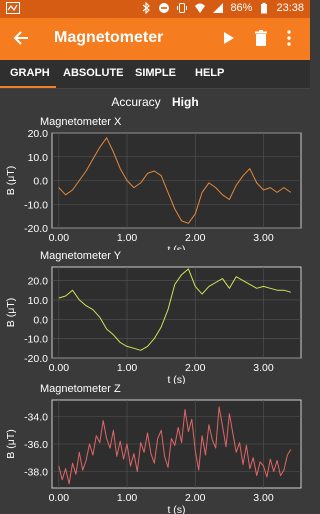  Describe the element at coordinates (261, 38) in the screenshot. I see `trash-icon` at that location.